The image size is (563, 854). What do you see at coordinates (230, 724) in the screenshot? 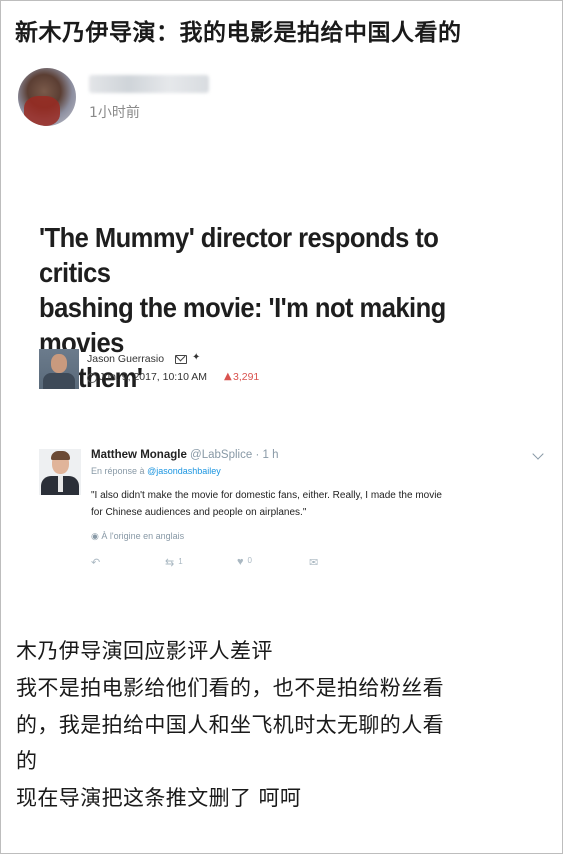
I see `body-line: 的，我是拍给中国人和坐飞机时太无聊的人看` at bounding box center [230, 724].